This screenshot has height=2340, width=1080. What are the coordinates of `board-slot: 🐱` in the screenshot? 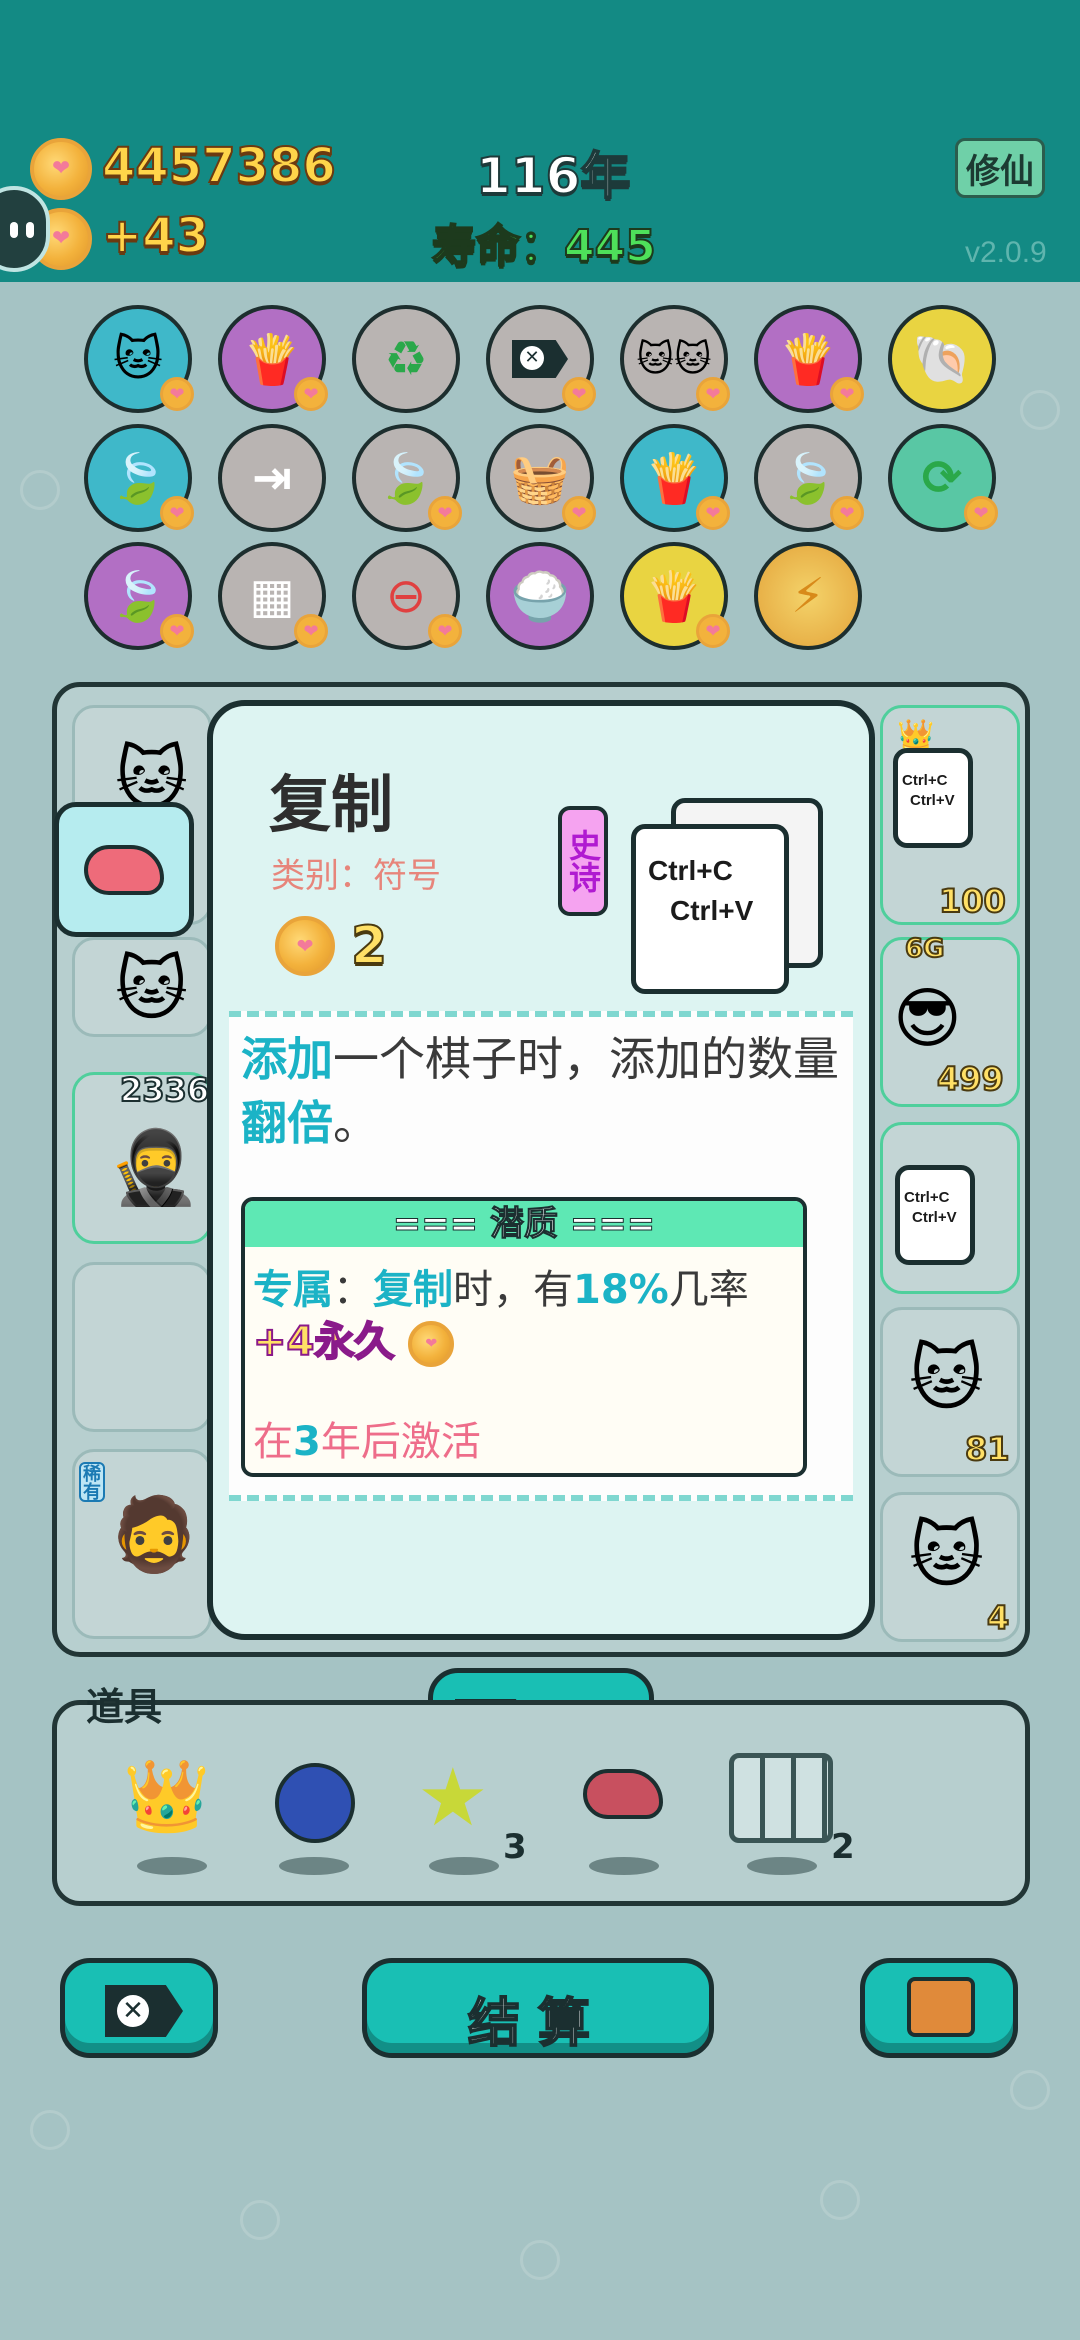 It's located at (142, 987).